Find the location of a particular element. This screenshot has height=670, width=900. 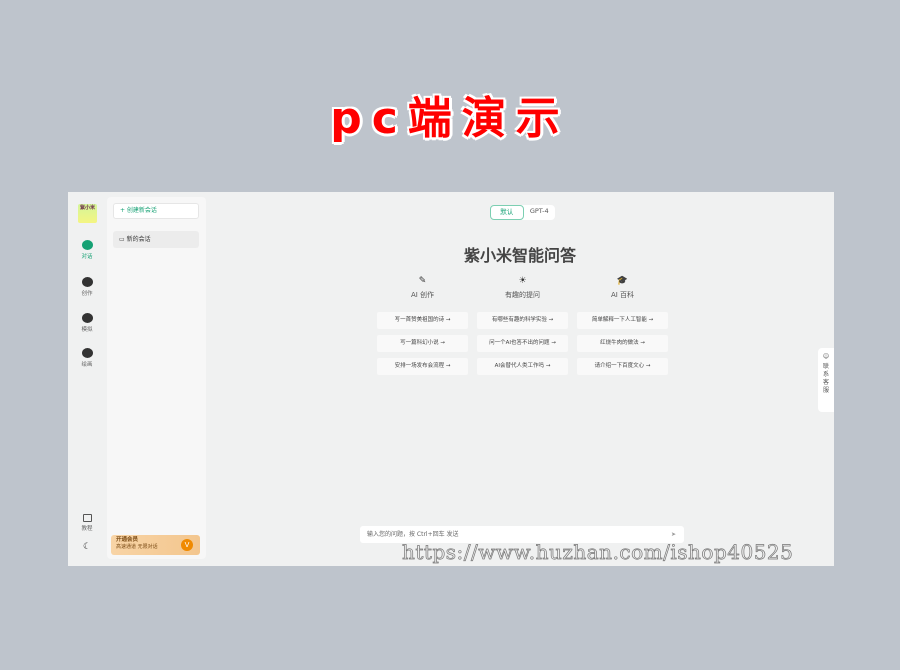

rail-item-chat: 对话 is located at coordinates (87, 250).